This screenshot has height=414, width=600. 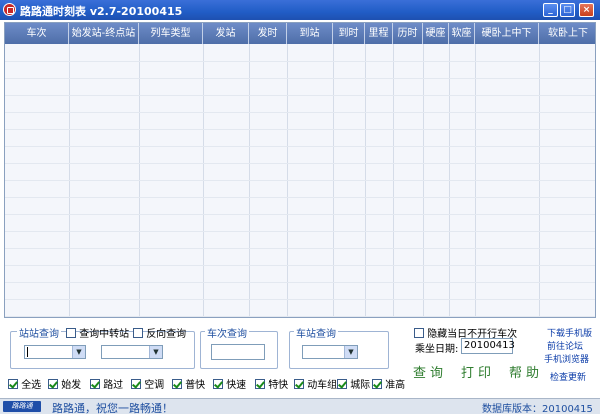 What do you see at coordinates (568, 376) in the screenshot?
I see `check-update-link: 检查更新` at bounding box center [568, 376].